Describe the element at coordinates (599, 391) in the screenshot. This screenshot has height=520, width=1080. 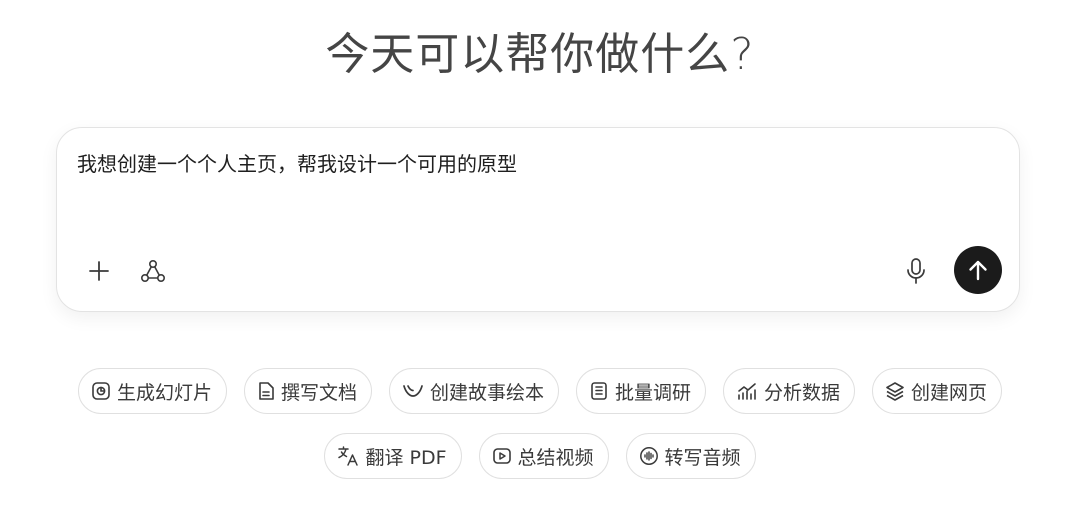
I see `research-icon` at that location.